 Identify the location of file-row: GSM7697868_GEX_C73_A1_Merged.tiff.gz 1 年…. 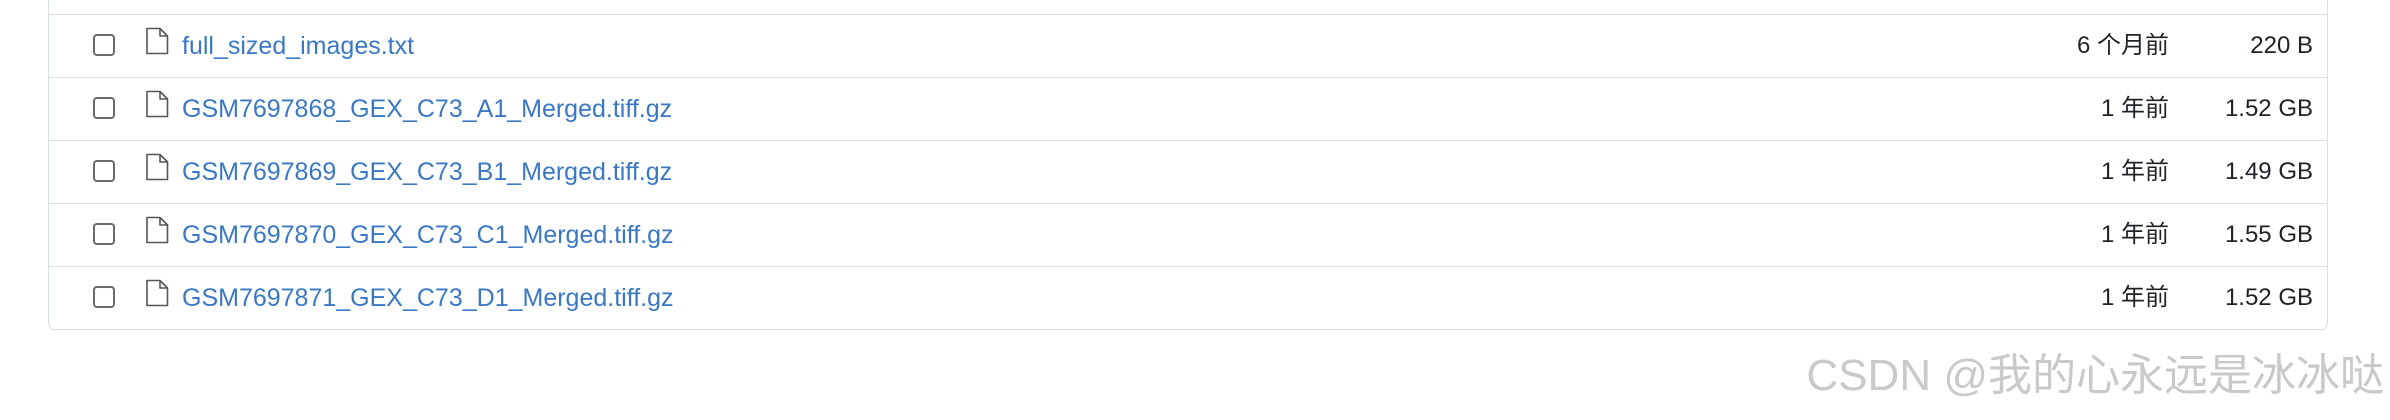
(1188, 109).